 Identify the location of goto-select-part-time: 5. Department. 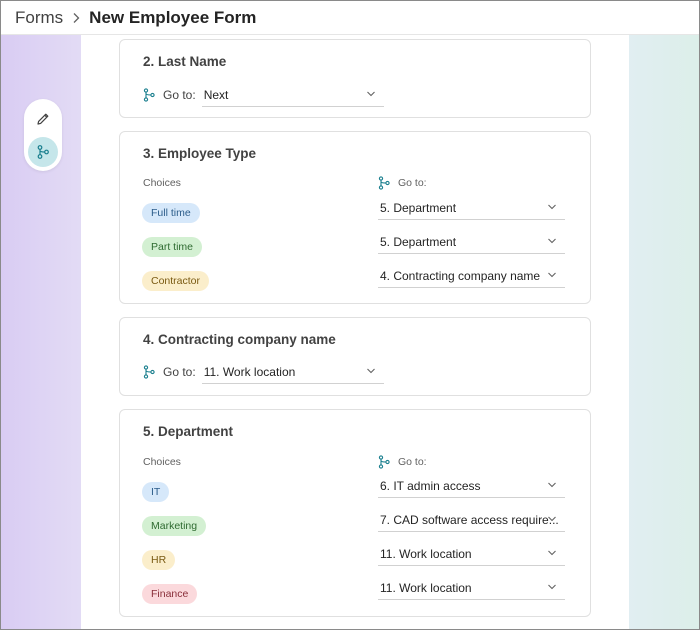
(471, 242).